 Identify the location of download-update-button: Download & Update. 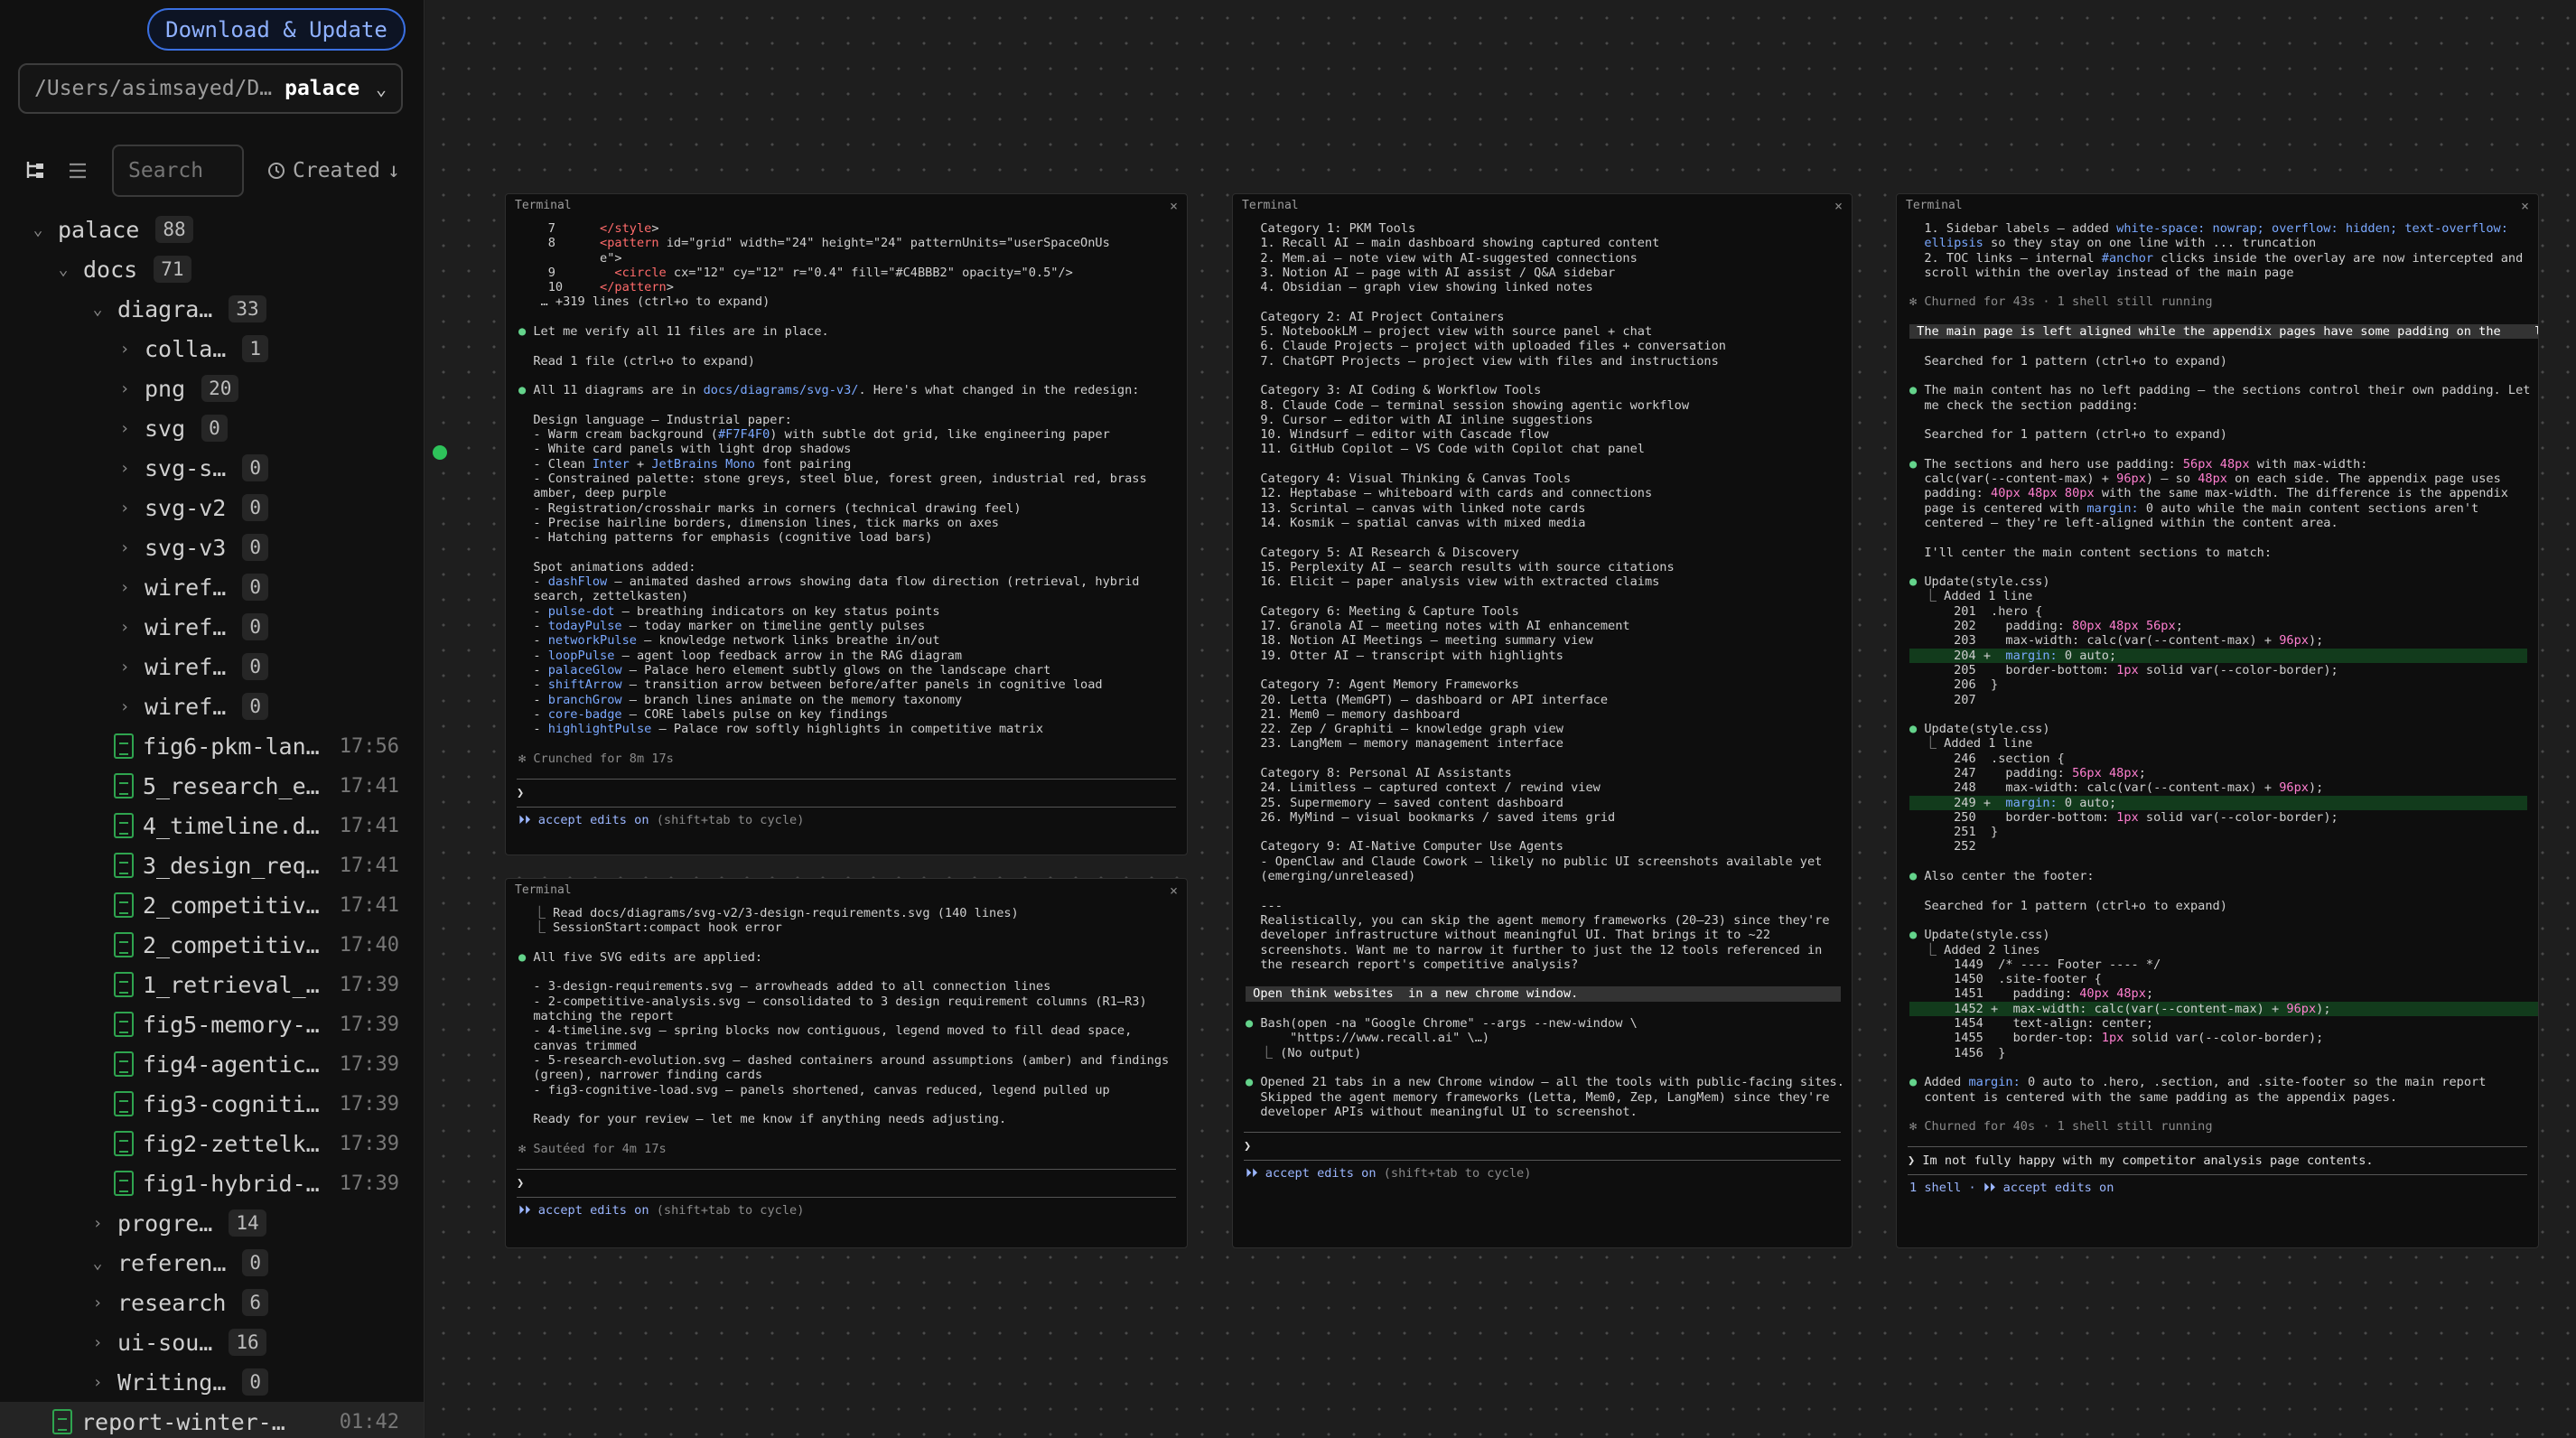
(276, 29).